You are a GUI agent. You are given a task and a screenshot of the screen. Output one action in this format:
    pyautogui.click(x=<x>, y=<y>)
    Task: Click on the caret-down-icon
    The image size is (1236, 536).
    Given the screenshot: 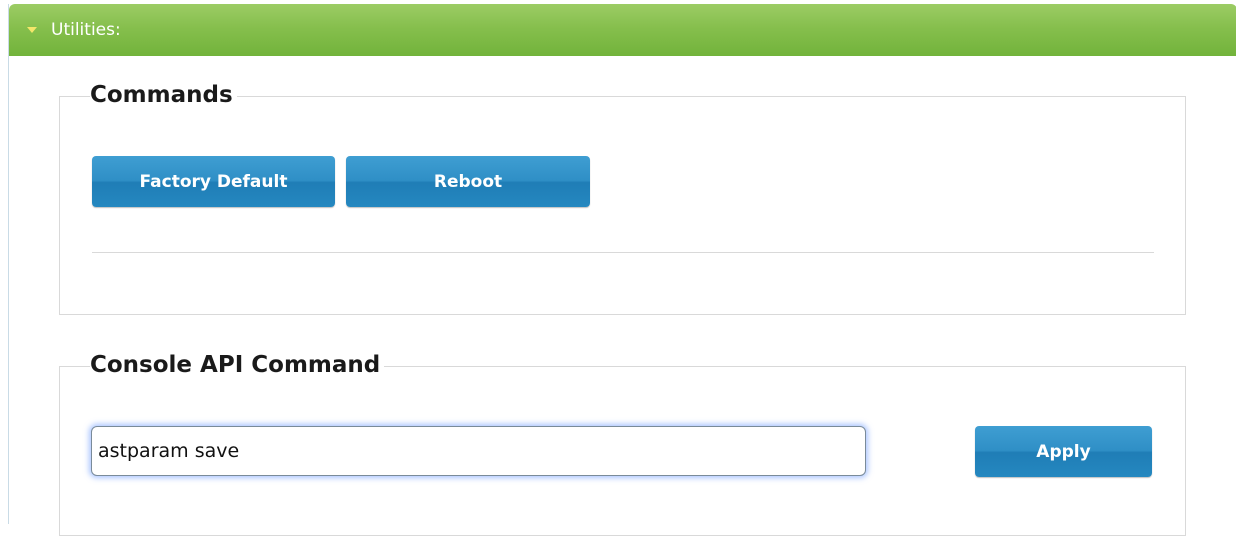 What is the action you would take?
    pyautogui.click(x=32, y=30)
    